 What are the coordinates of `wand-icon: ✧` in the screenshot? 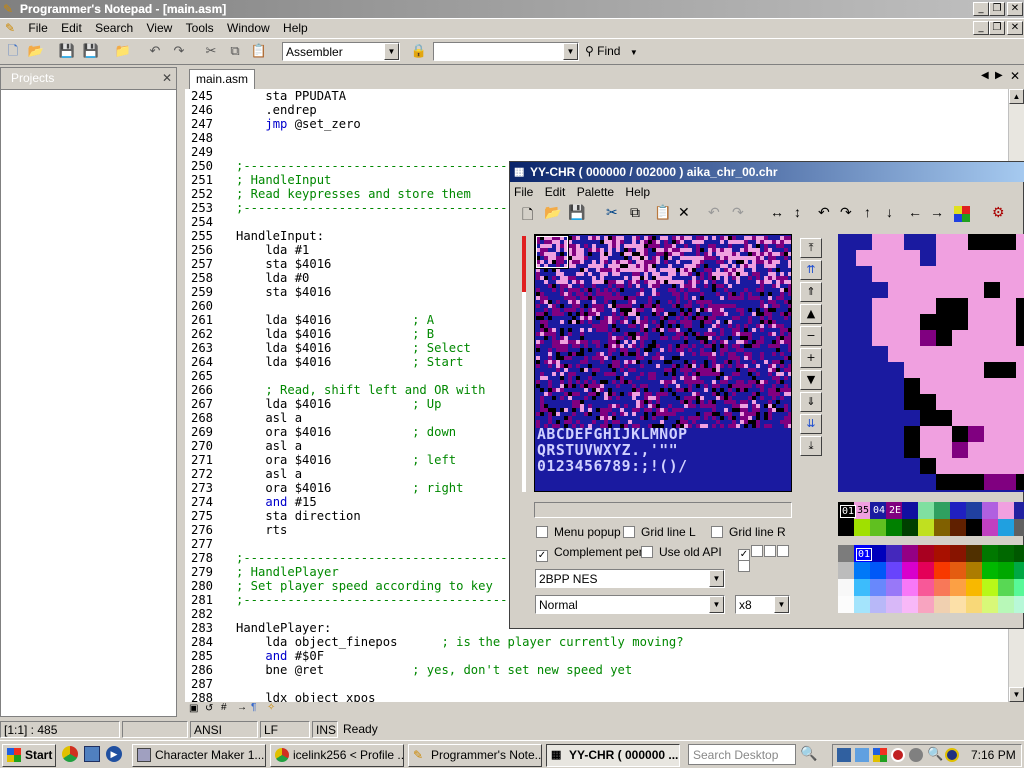 It's located at (271, 707).